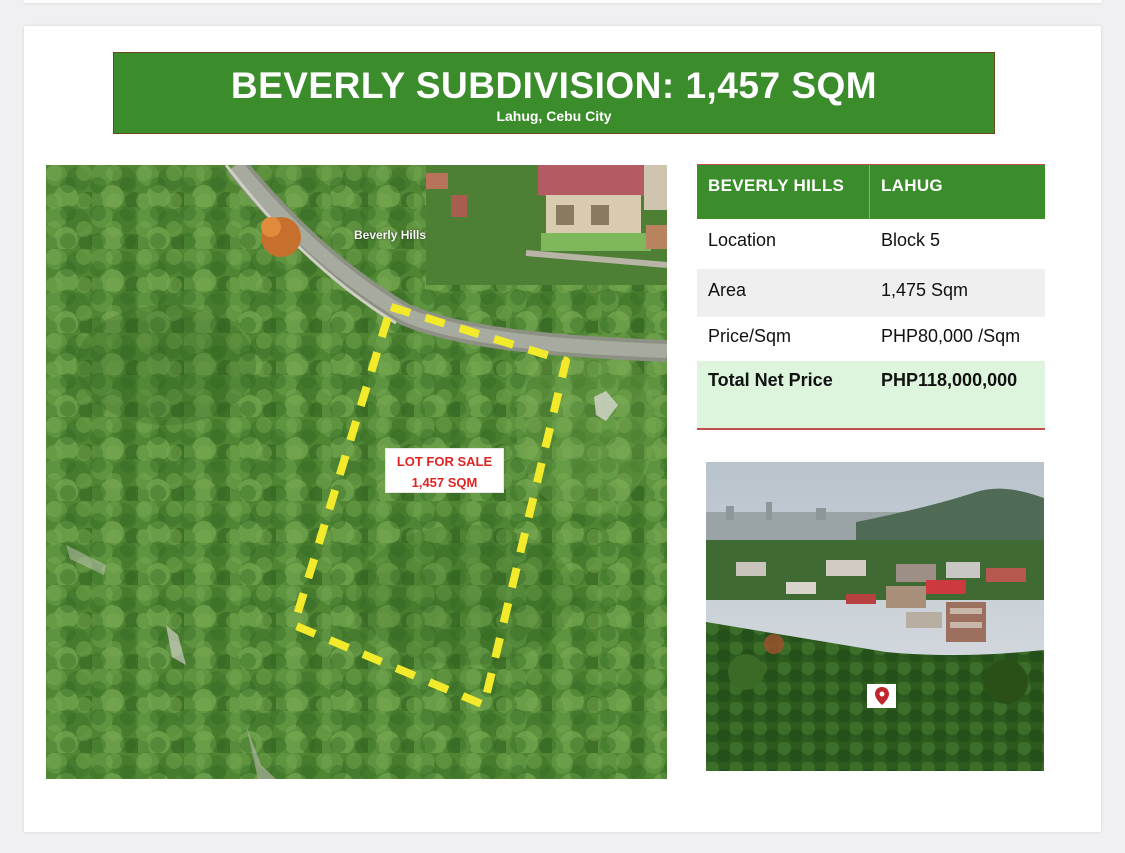  I want to click on row-label: Location, so click(742, 240).